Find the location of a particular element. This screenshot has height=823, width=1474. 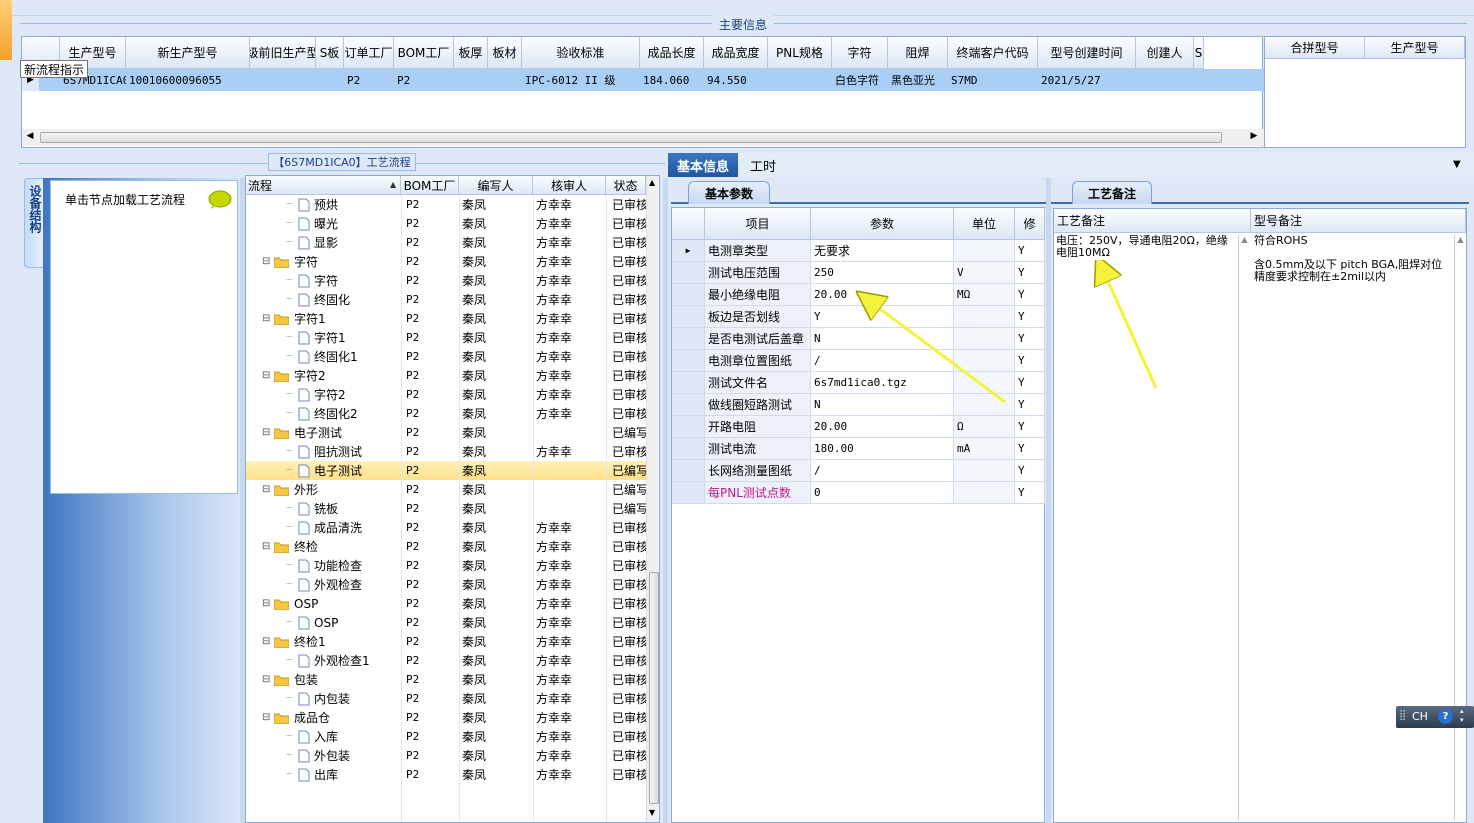

column-header: 字符 is located at coordinates (860, 53).